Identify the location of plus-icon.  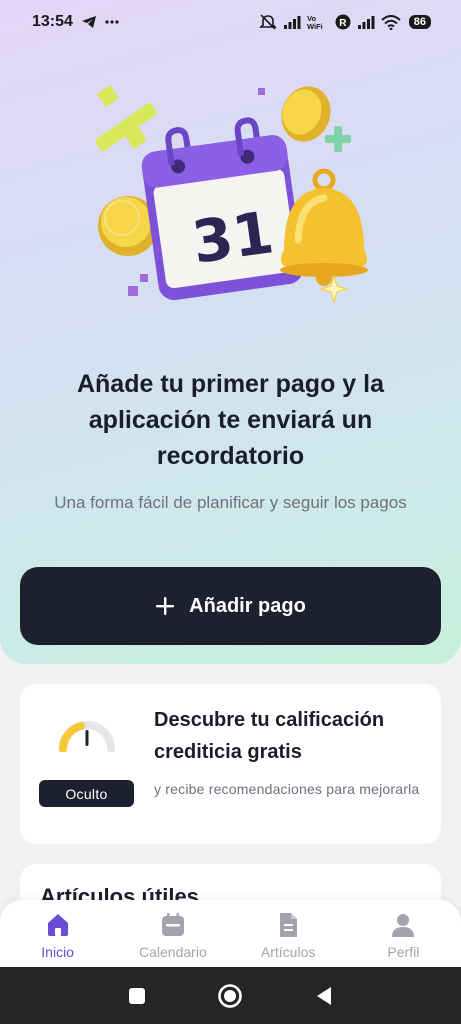
(165, 606).